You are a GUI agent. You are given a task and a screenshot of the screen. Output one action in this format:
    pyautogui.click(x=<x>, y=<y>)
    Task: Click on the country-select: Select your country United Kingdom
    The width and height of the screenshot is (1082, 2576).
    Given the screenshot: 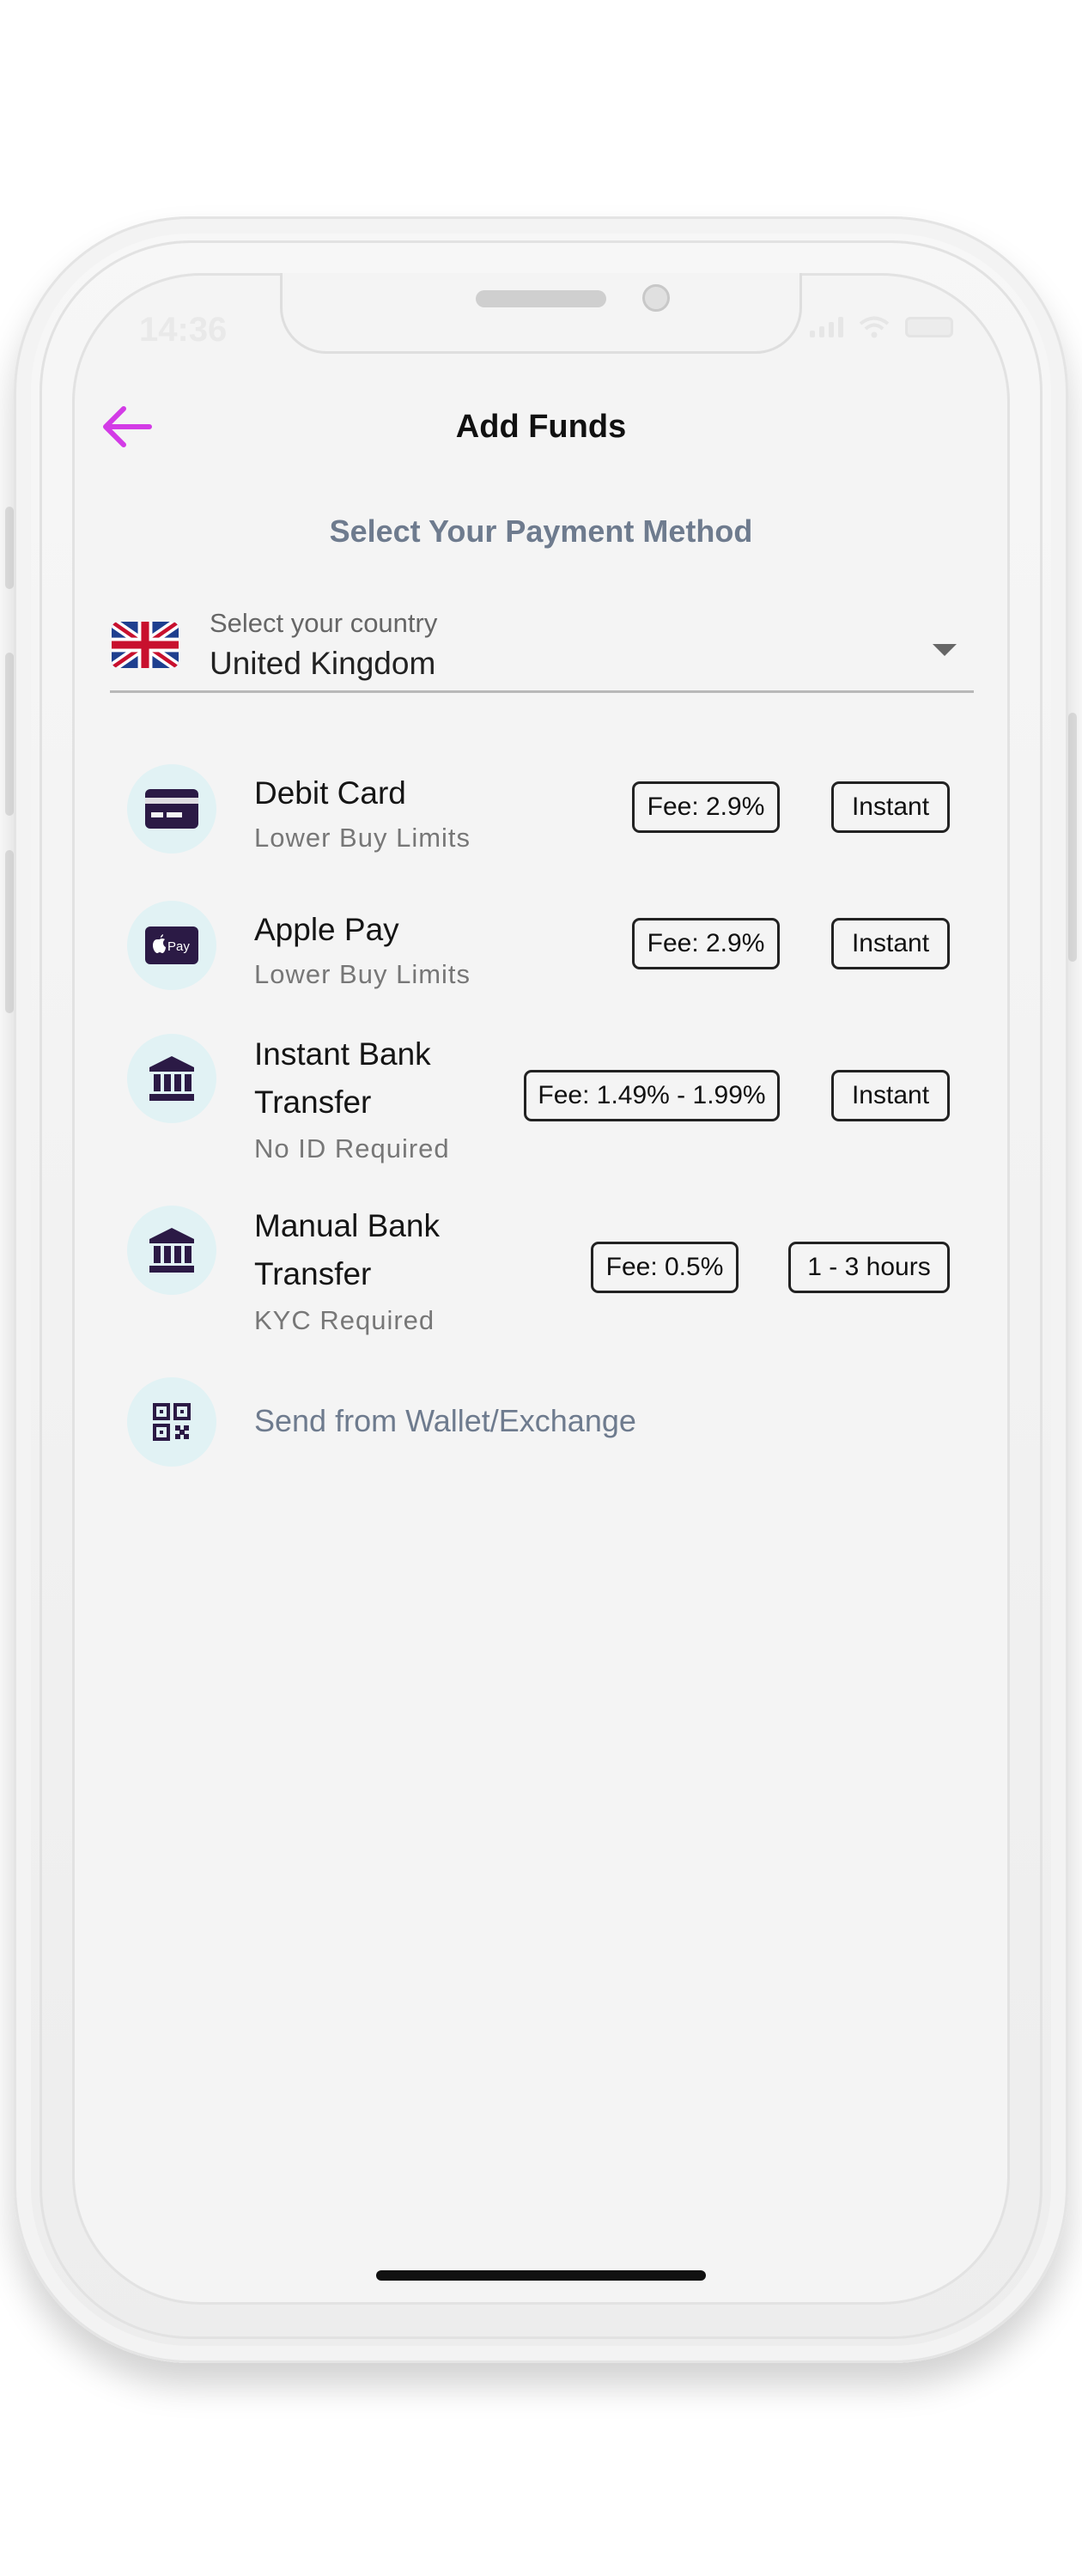 What is the action you would take?
    pyautogui.click(x=542, y=651)
    